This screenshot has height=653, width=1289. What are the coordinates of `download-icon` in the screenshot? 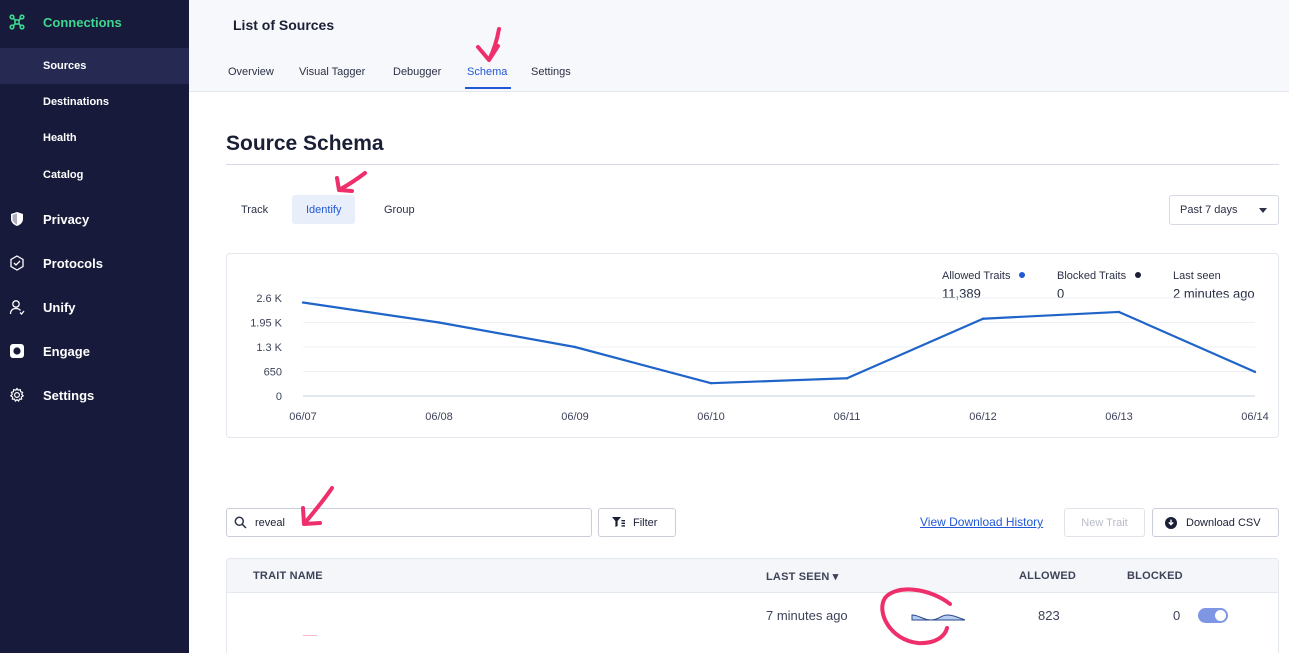 It's located at (1171, 522).